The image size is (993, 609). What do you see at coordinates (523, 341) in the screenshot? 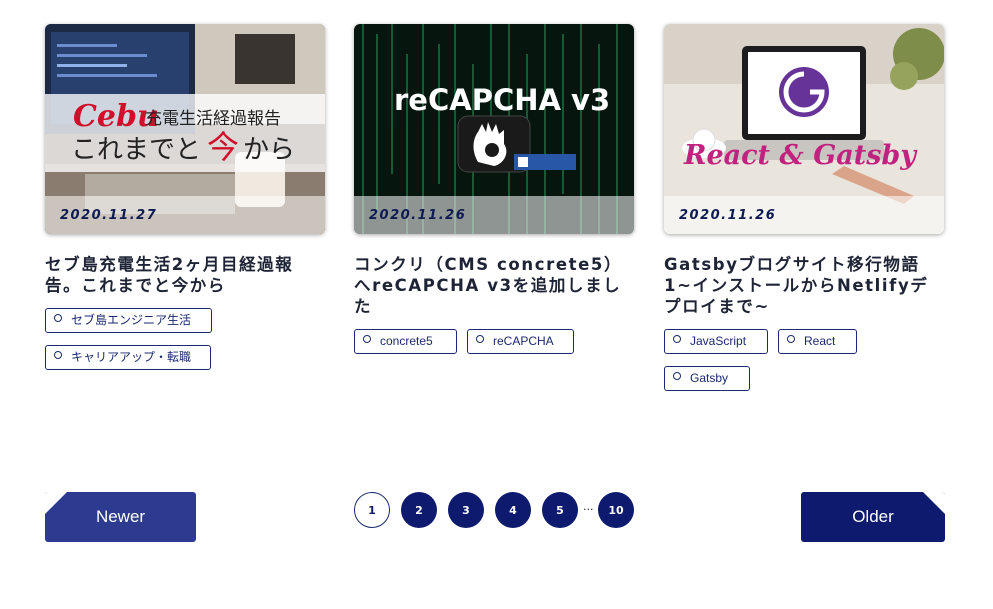
I see `tag-label: reCAPCHA` at bounding box center [523, 341].